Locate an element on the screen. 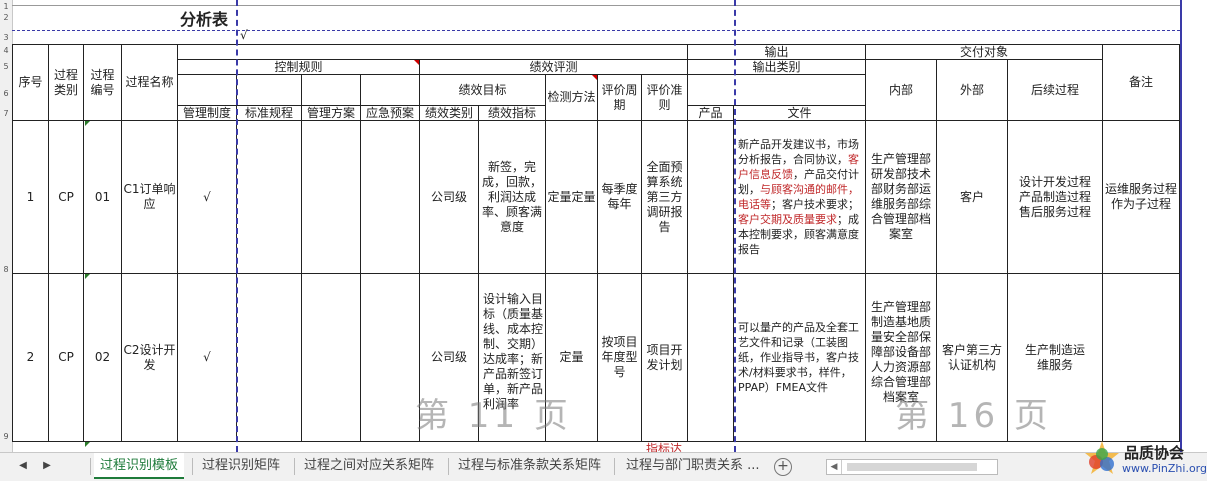 The height and width of the screenshot is (482, 1207). row2-product is located at coordinates (711, 358).